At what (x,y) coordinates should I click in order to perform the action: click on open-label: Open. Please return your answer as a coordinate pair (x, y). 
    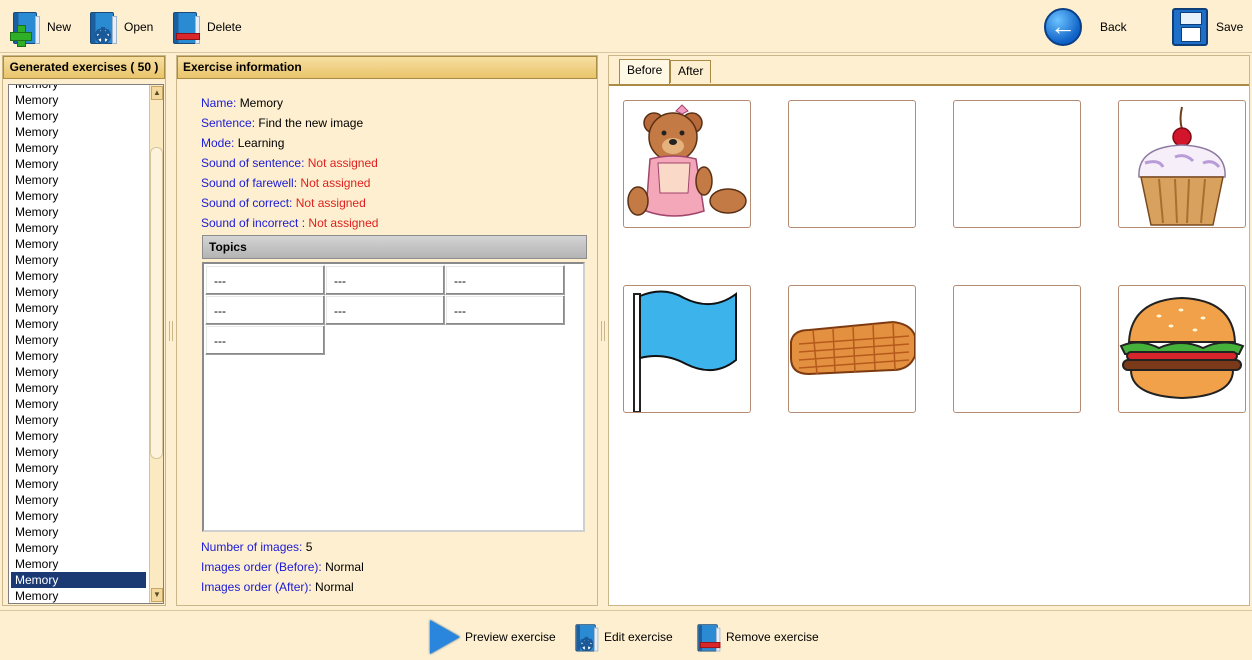
    Looking at the image, I should click on (139, 27).